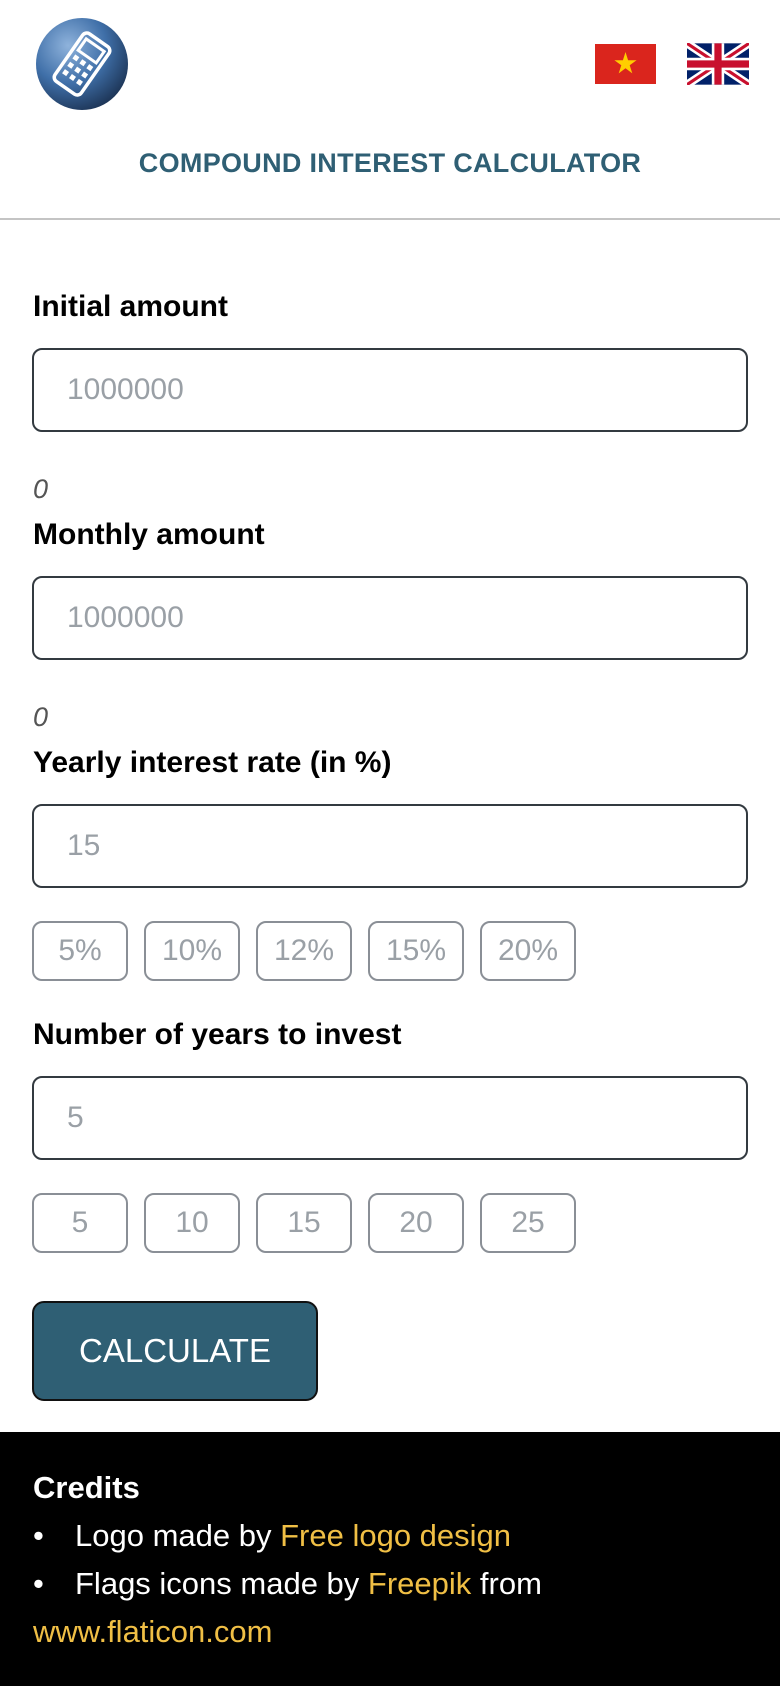 The height and width of the screenshot is (1686, 780). What do you see at coordinates (390, 390) in the screenshot?
I see `initial-amount-input` at bounding box center [390, 390].